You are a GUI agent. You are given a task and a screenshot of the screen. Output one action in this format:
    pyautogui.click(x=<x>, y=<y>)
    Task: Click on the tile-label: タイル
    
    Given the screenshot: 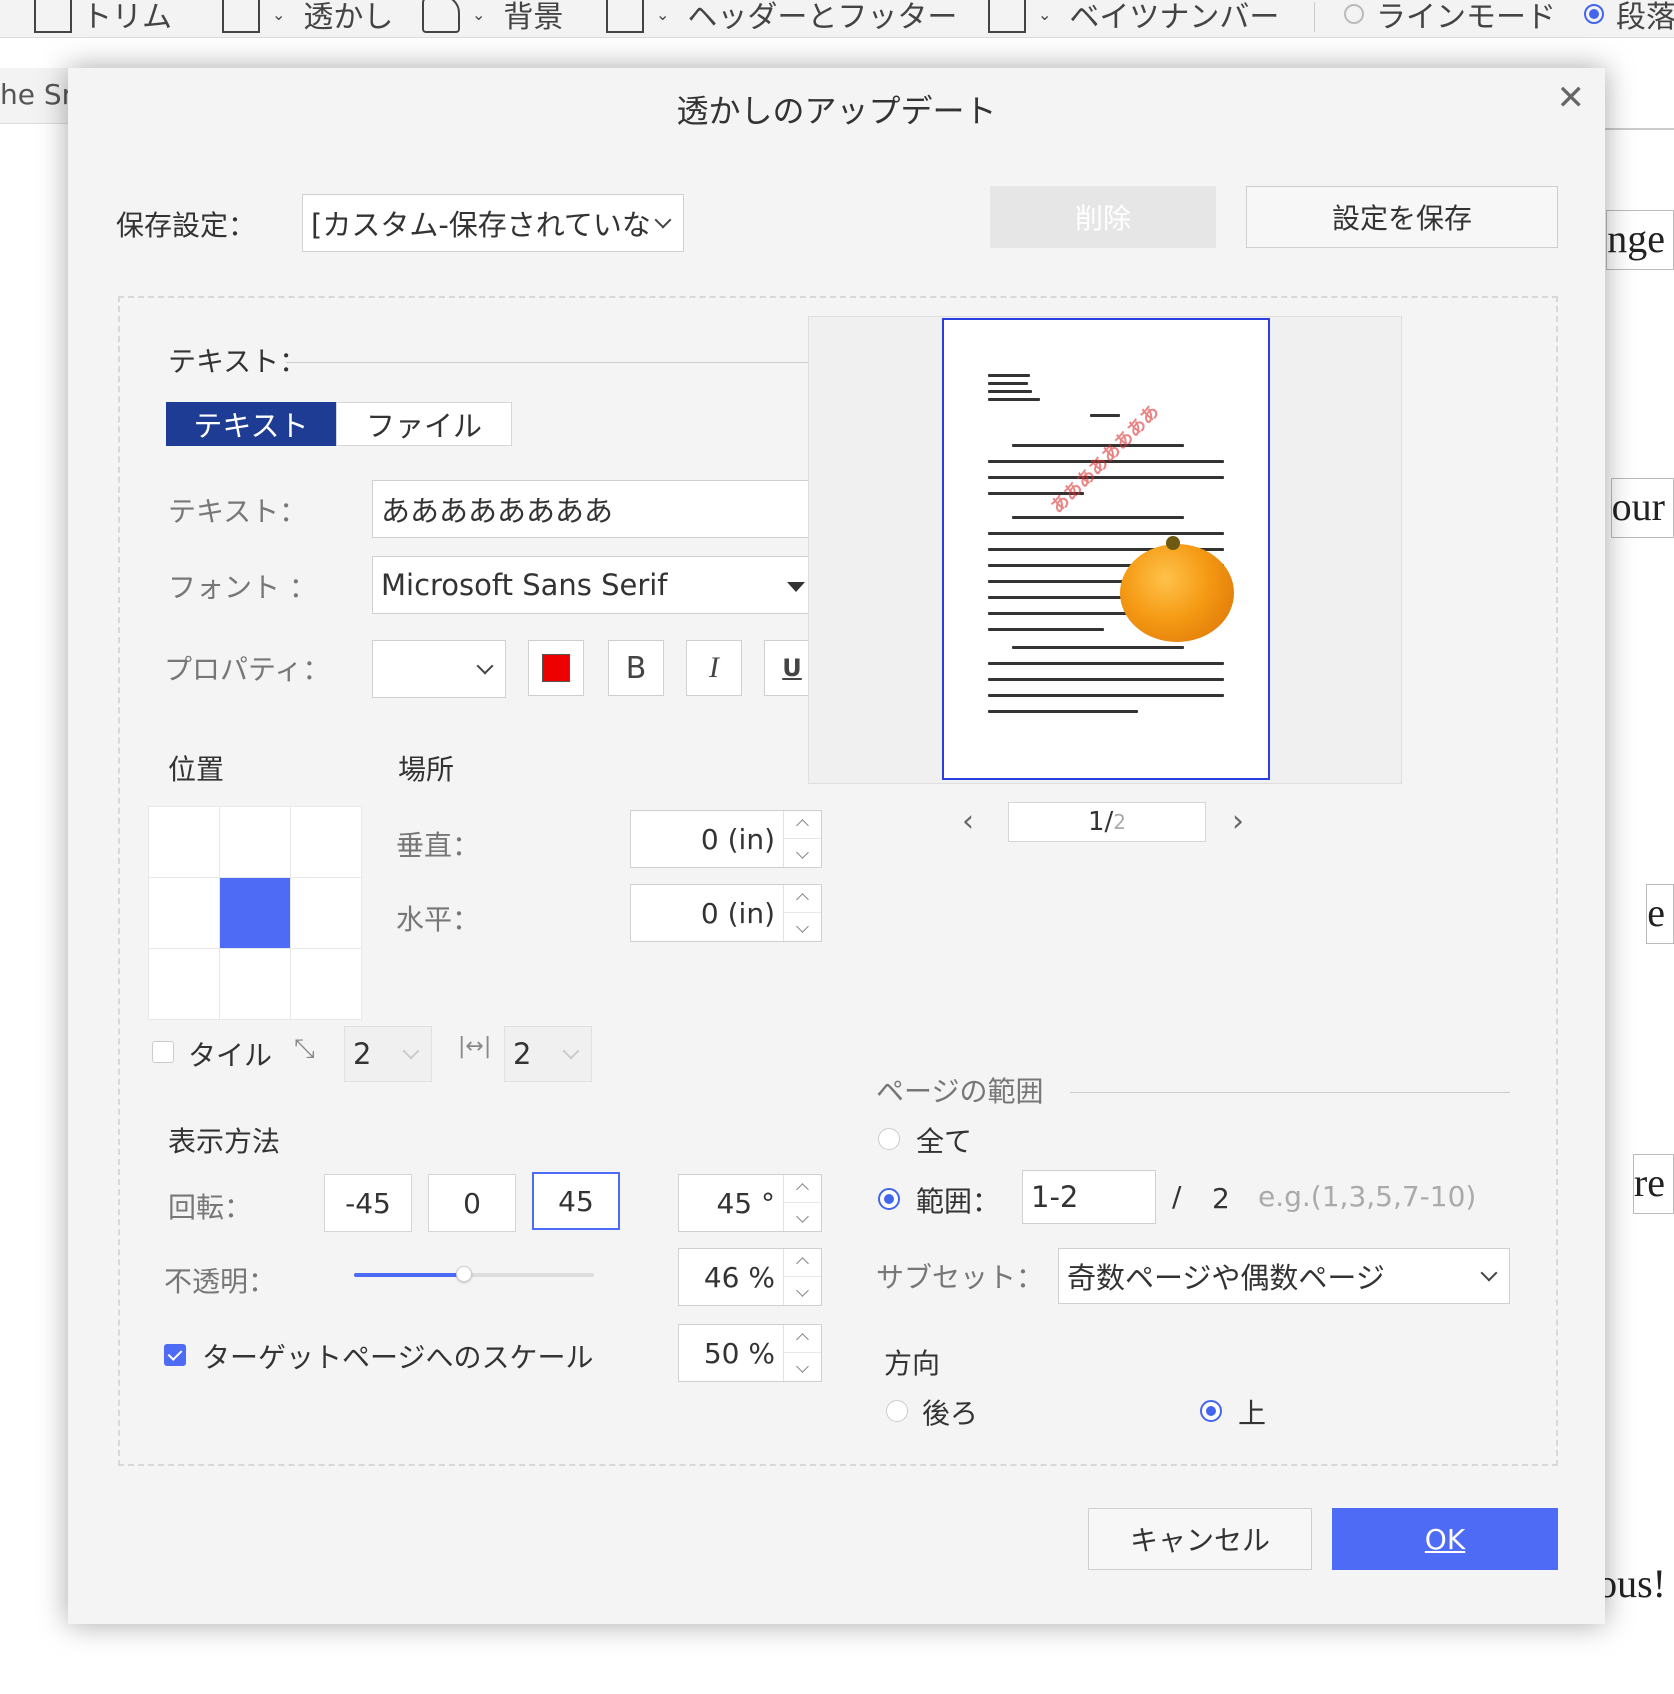 What is the action you would take?
    pyautogui.click(x=230, y=1055)
    